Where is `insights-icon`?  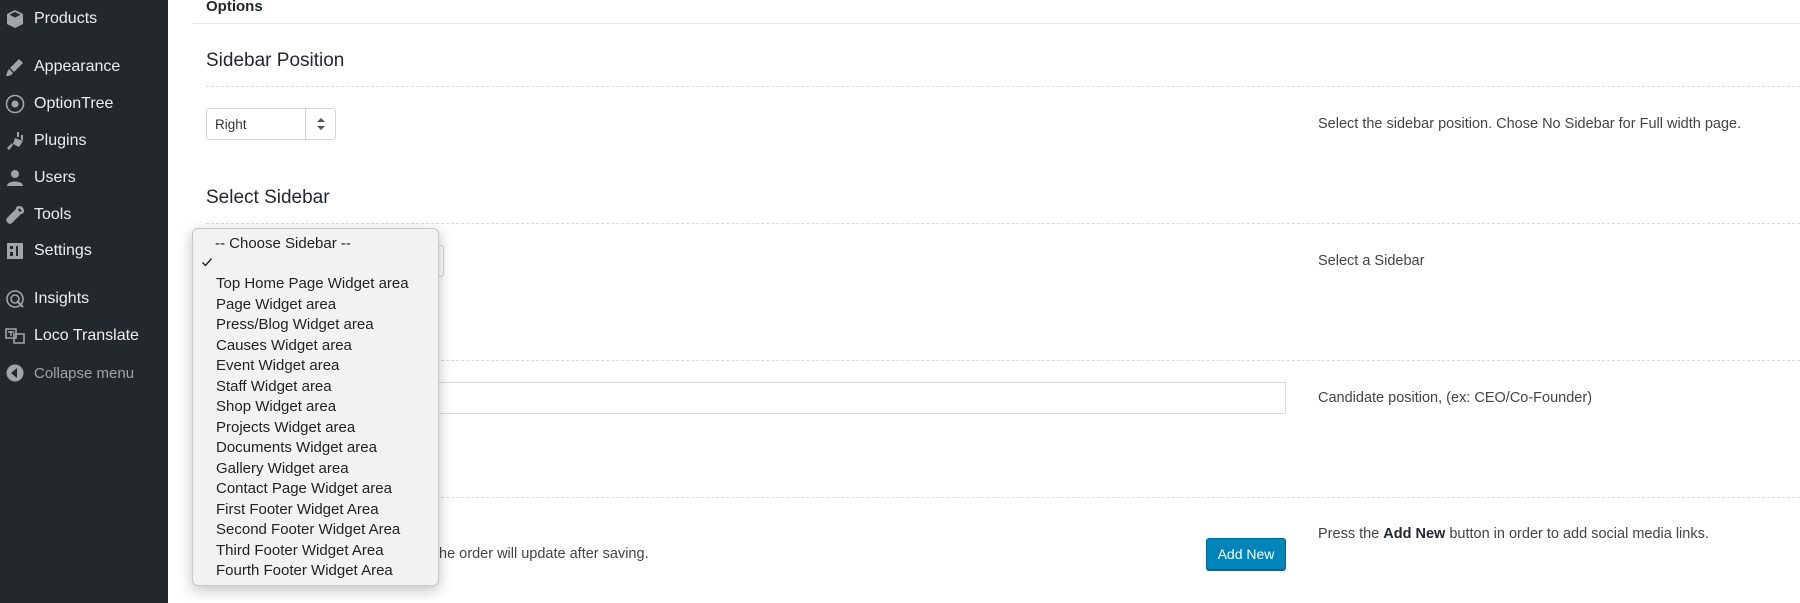
insights-icon is located at coordinates (15, 299).